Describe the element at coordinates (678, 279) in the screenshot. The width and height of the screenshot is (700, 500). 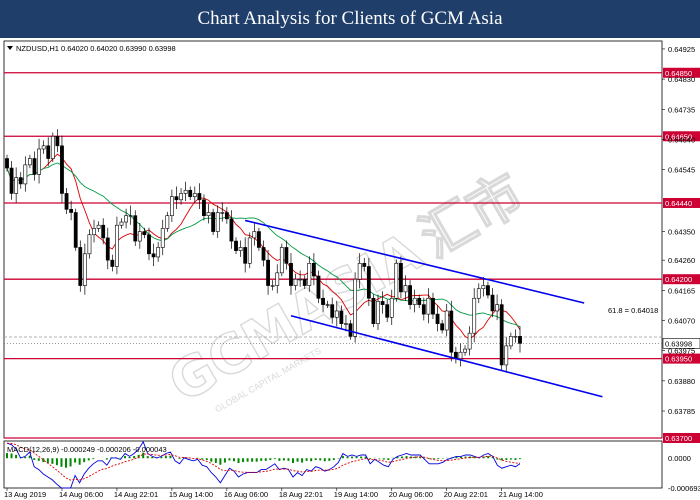
I see `price-tag-label: 0.64200` at that location.